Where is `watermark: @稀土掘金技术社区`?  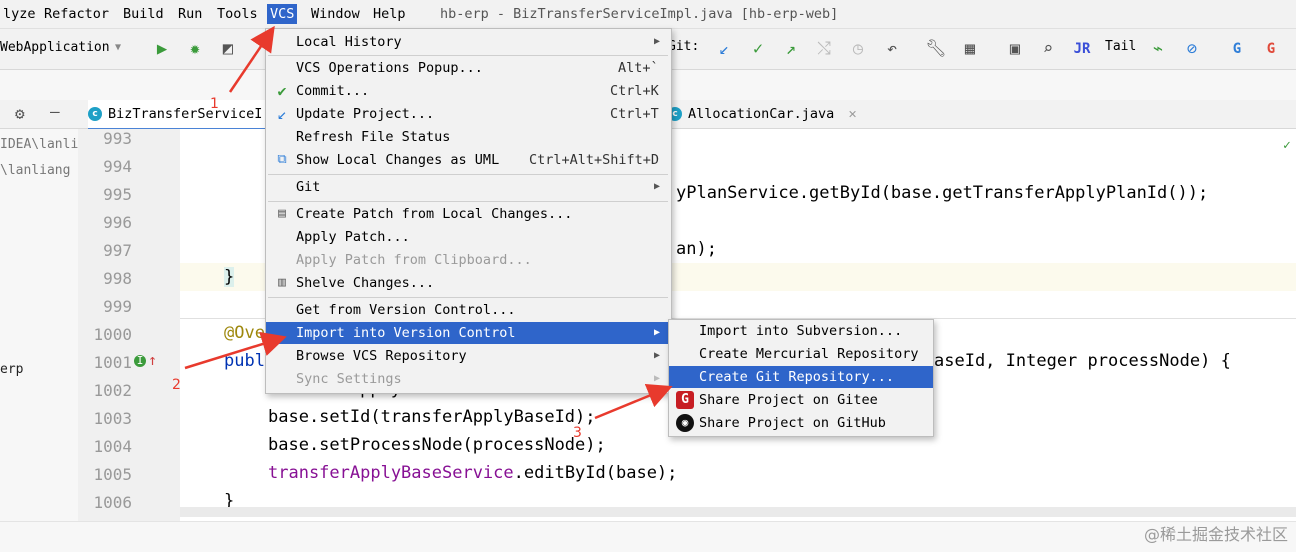 watermark: @稀土掘金技术社区 is located at coordinates (1215, 534).